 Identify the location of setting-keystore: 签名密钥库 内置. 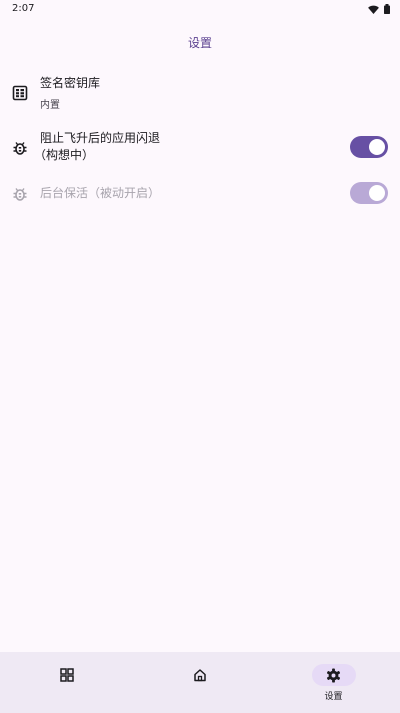
(200, 94).